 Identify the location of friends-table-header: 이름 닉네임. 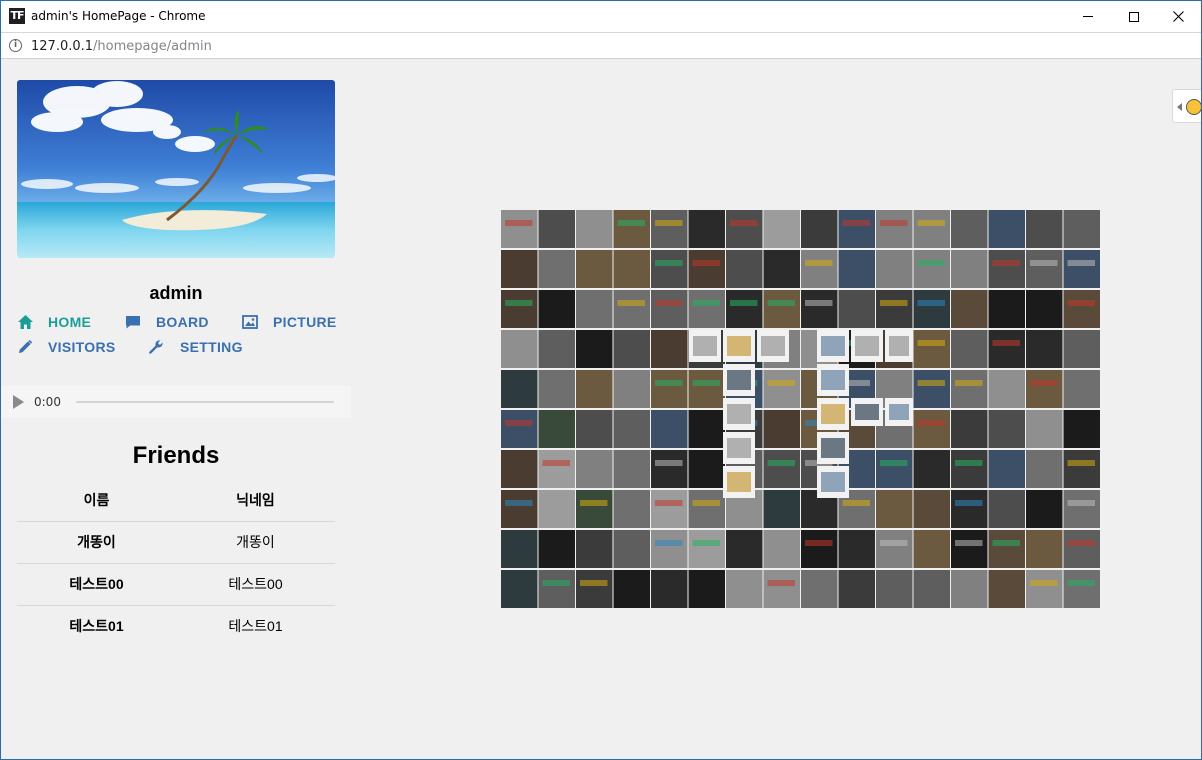
(176, 500).